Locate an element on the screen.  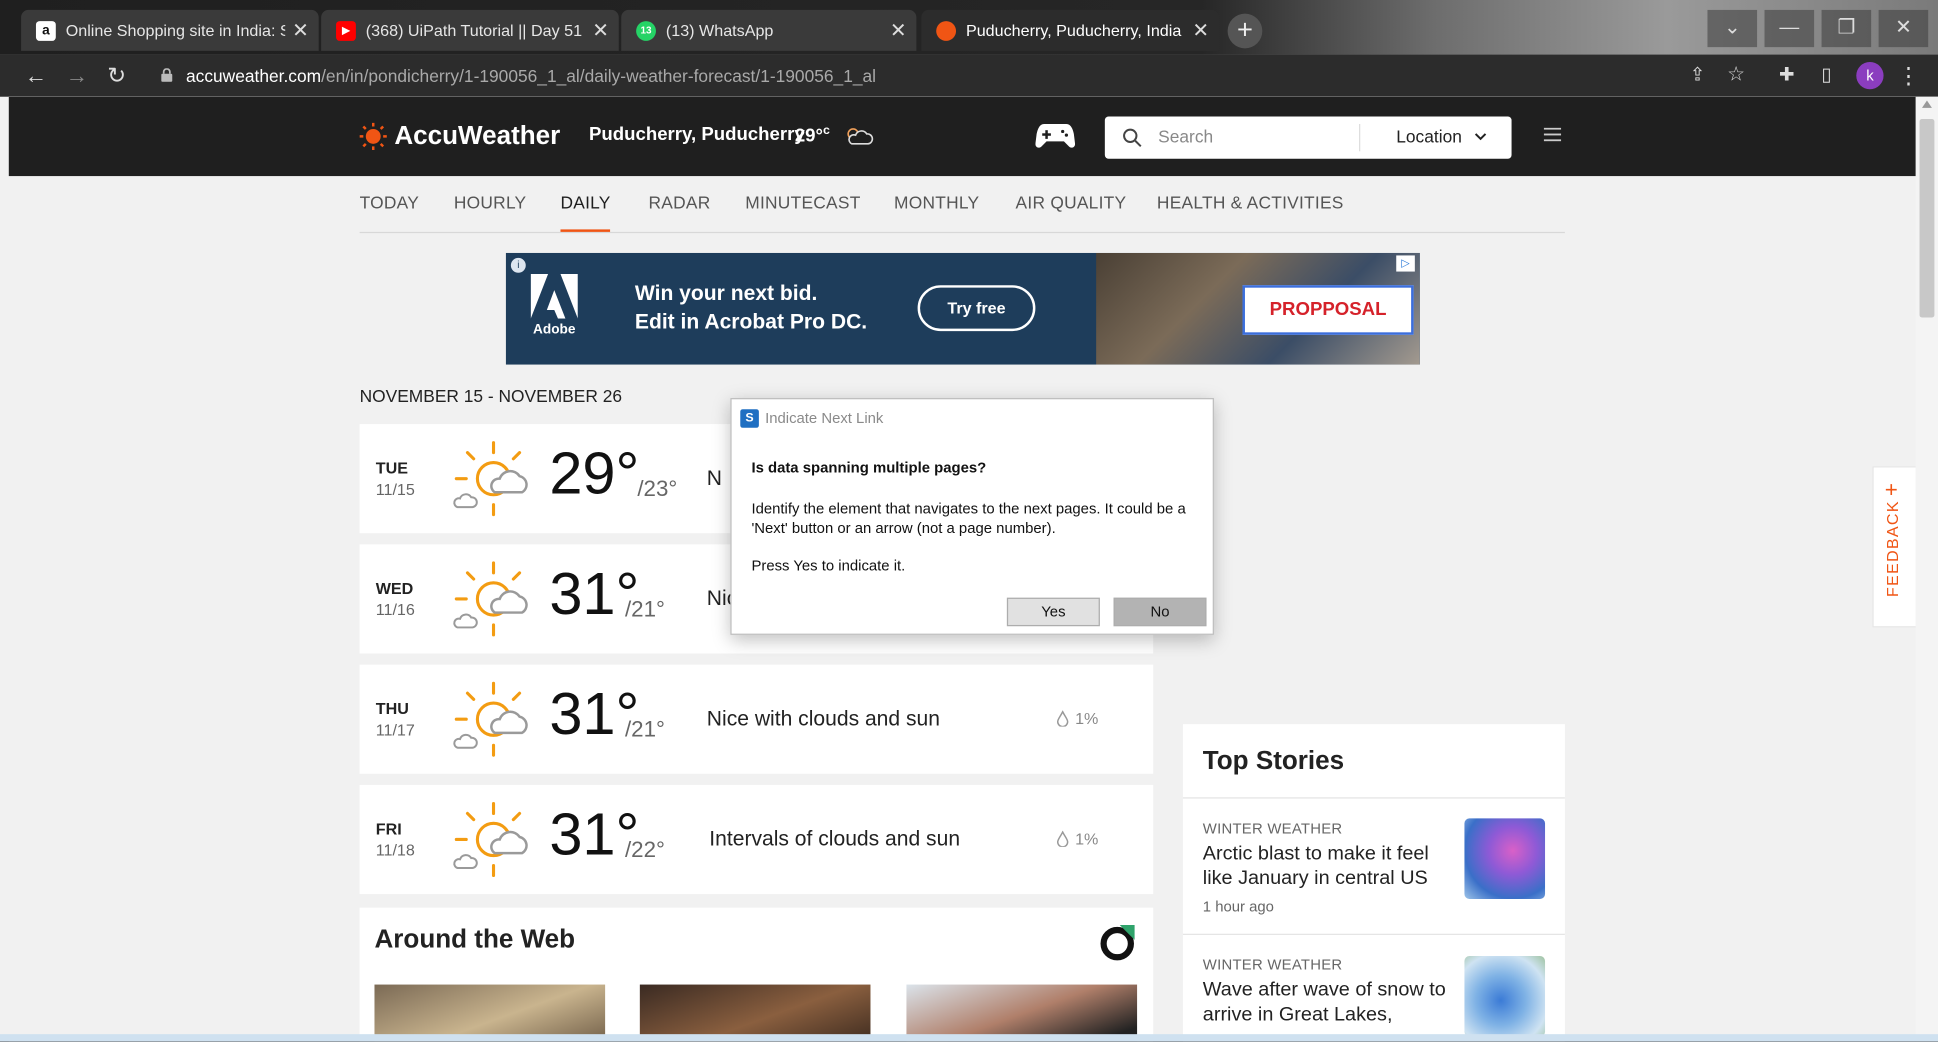
tab-minutecast: MINUTECAST is located at coordinates (802, 202).